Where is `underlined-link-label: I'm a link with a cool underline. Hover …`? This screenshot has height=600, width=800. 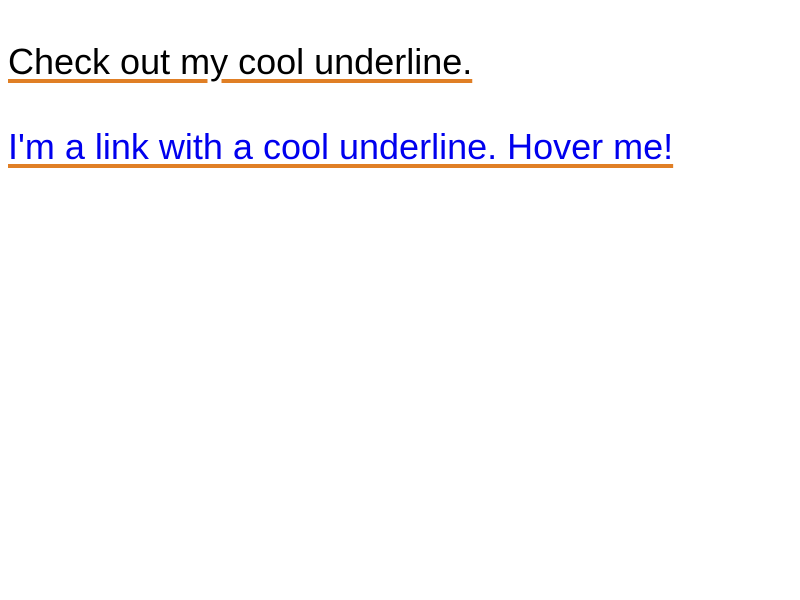
underlined-link-label: I'm a link with a cool underline. Hover … is located at coordinates (341, 146).